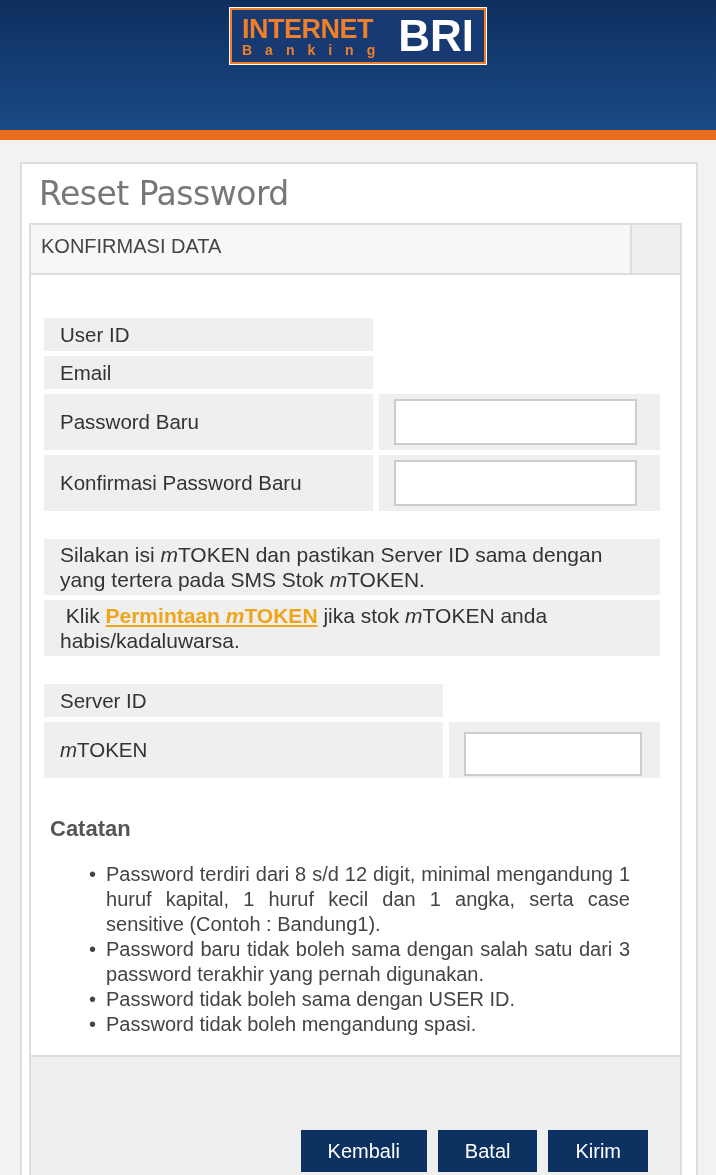  What do you see at coordinates (368, 962) in the screenshot?
I see `note-item: Password baru tidak boleh sama dengan salah satu dari 3 password terakhir yang pernah digunakan.` at bounding box center [368, 962].